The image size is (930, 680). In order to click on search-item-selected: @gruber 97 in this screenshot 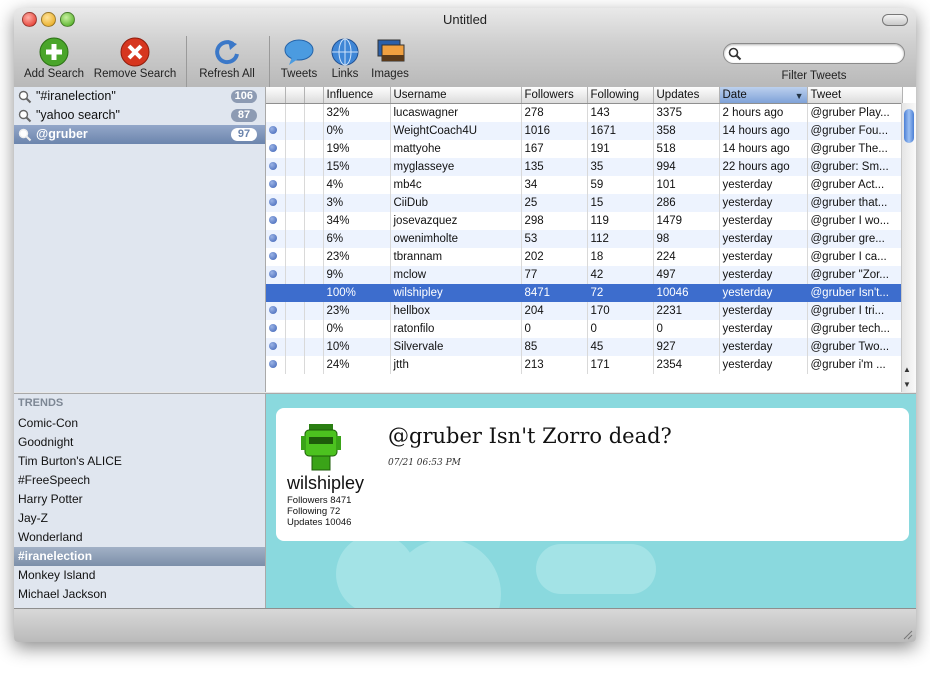, I will do `click(139, 134)`.